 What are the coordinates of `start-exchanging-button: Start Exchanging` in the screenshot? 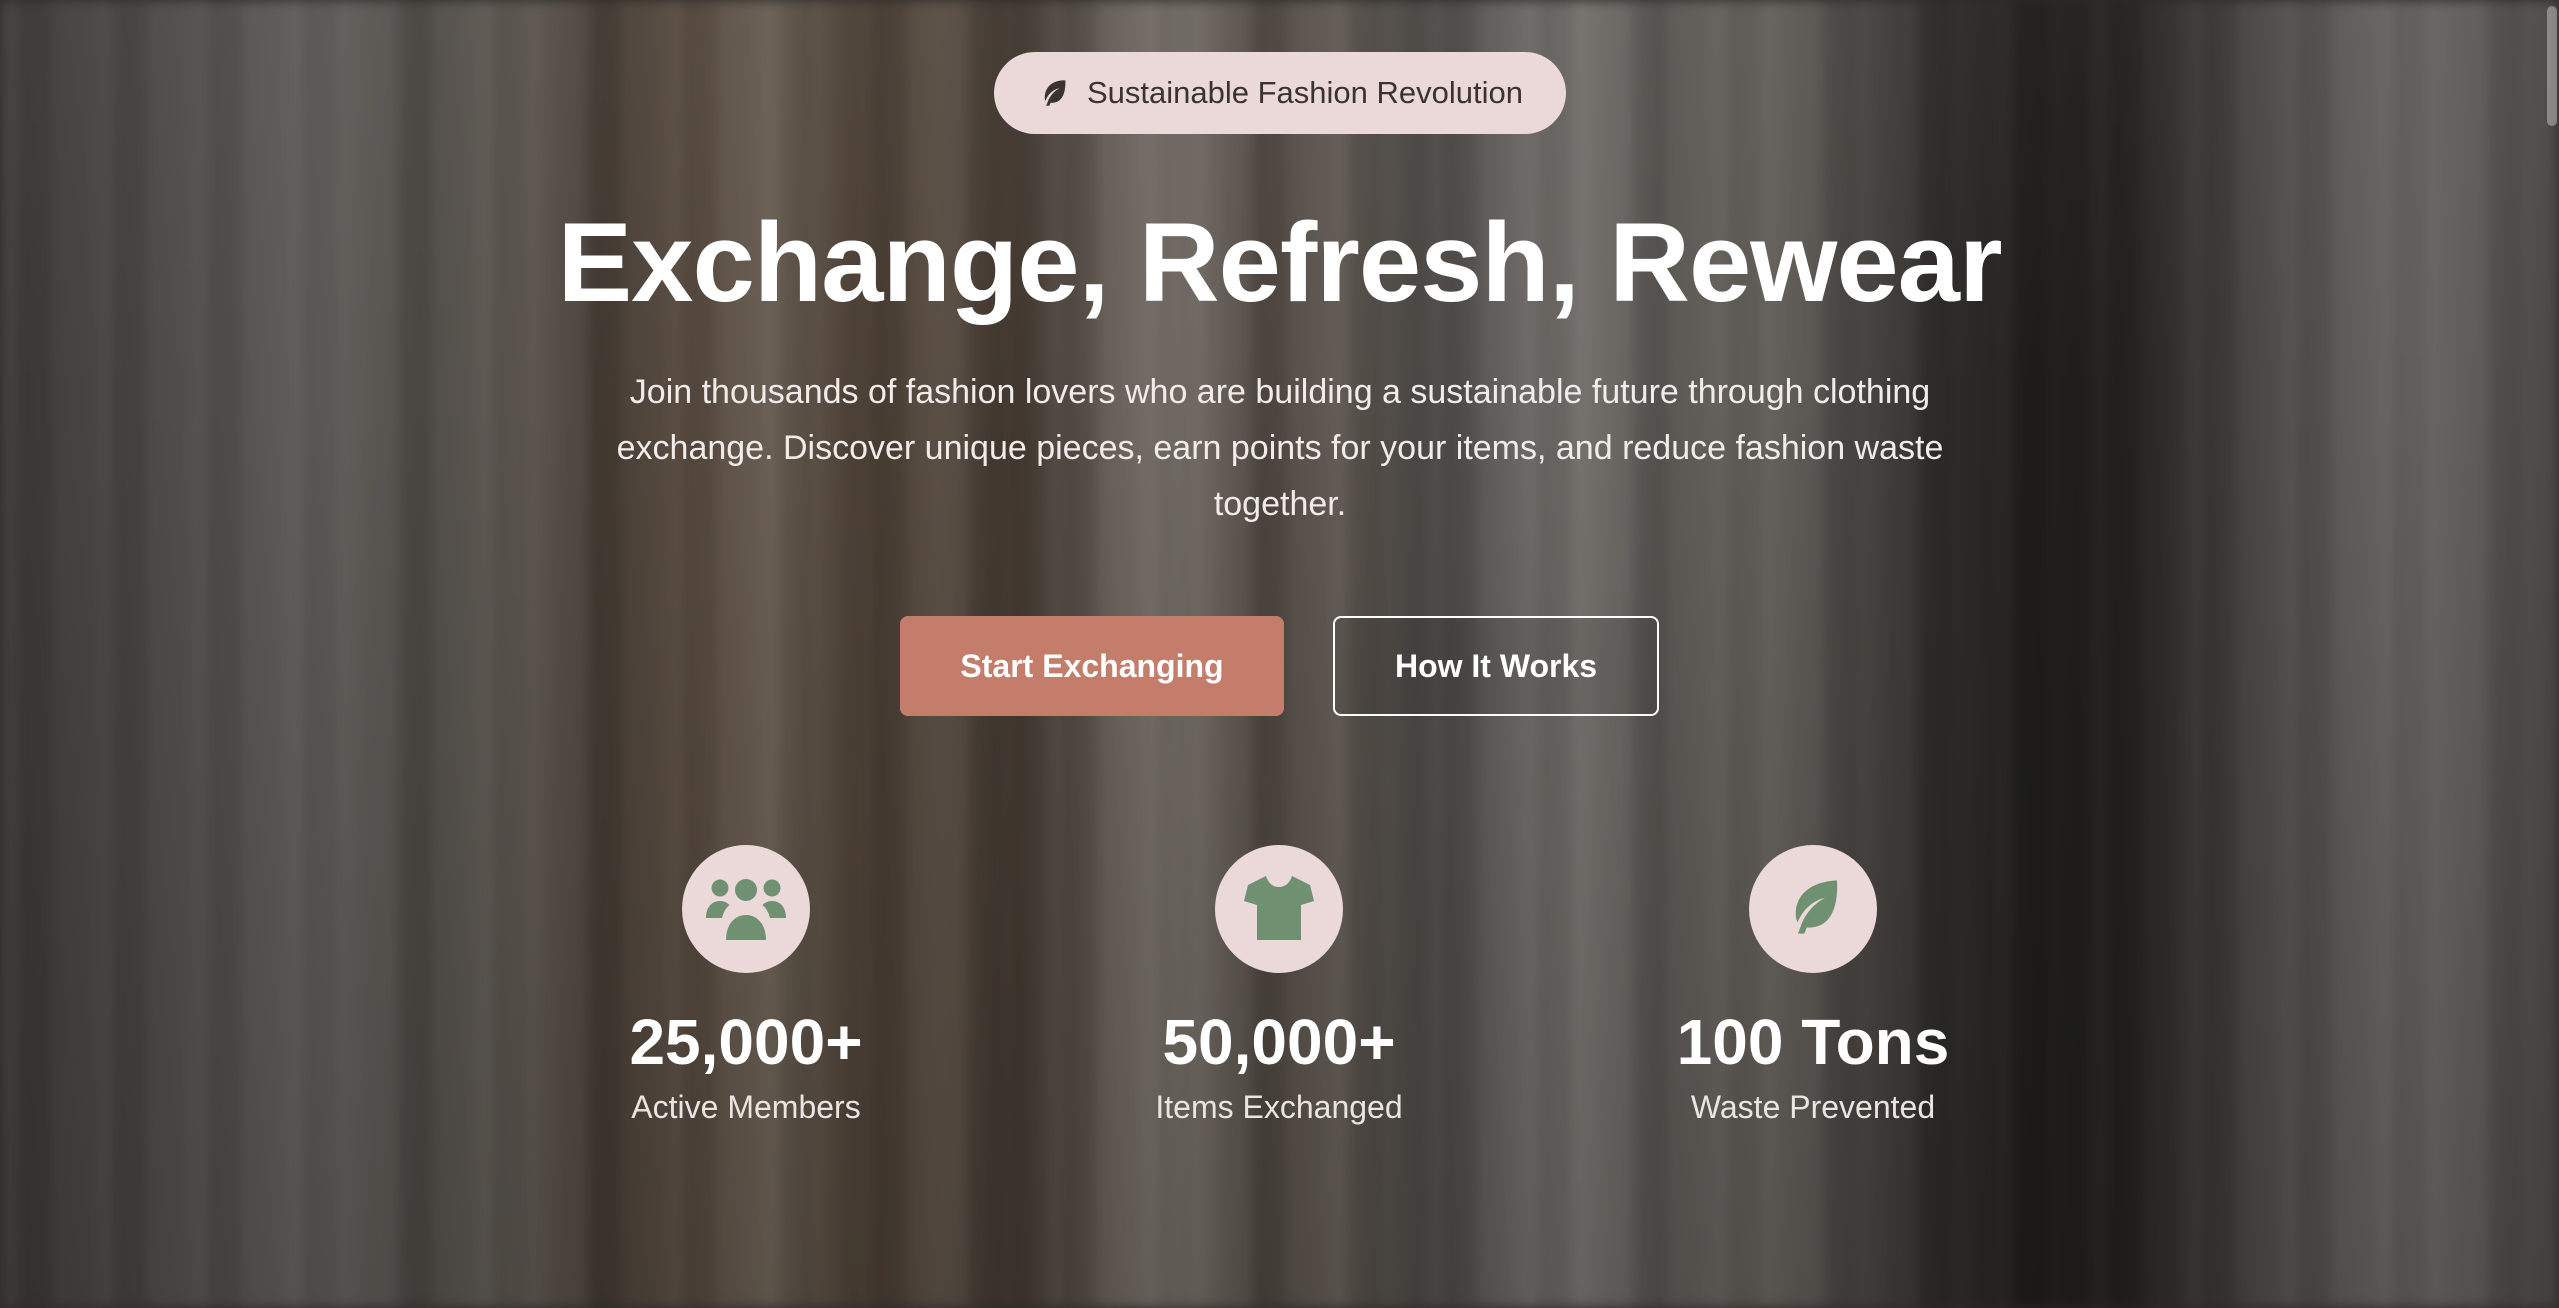 It's located at (1092, 666).